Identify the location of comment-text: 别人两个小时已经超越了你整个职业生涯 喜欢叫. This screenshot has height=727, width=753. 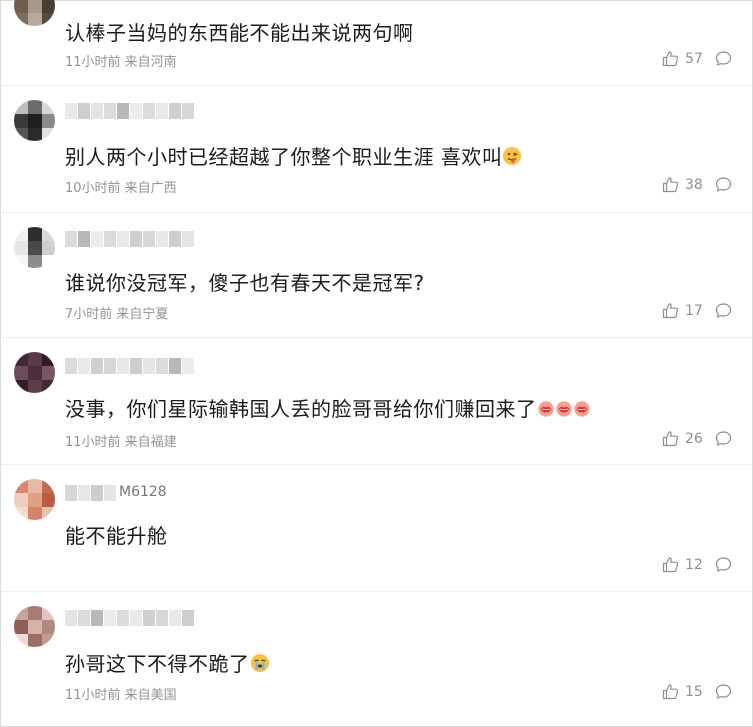
(293, 156).